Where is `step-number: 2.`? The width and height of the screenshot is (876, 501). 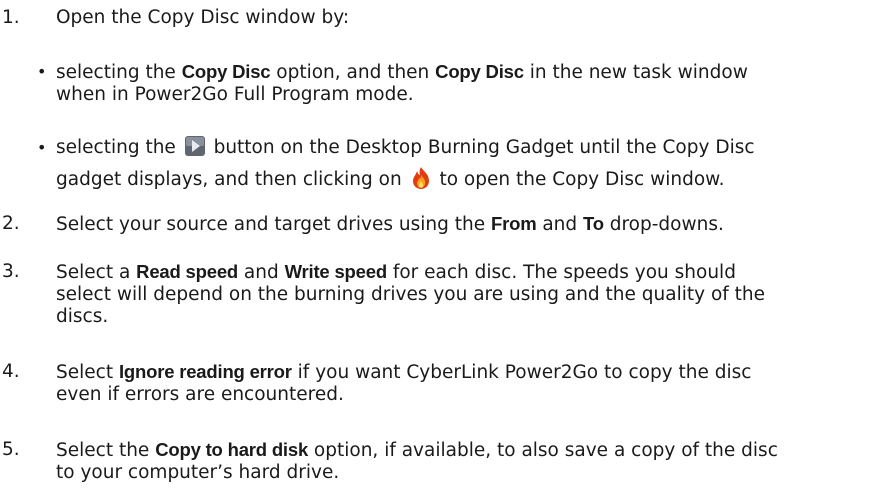 step-number: 2. is located at coordinates (11, 223).